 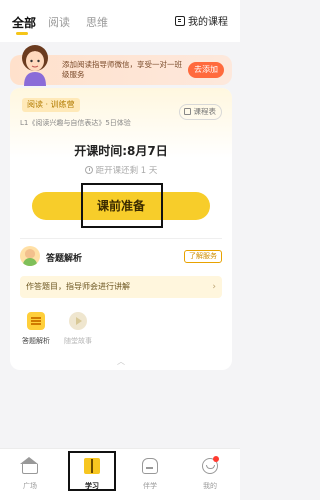 I want to click on notice-text: 作答题目，指导师会进行讲解, so click(x=78, y=286).